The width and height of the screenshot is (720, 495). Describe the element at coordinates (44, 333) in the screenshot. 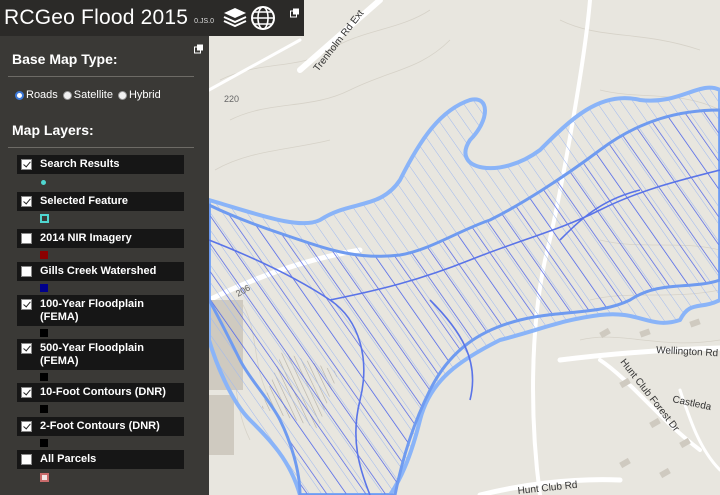

I see `floodplain-100-swatch` at that location.